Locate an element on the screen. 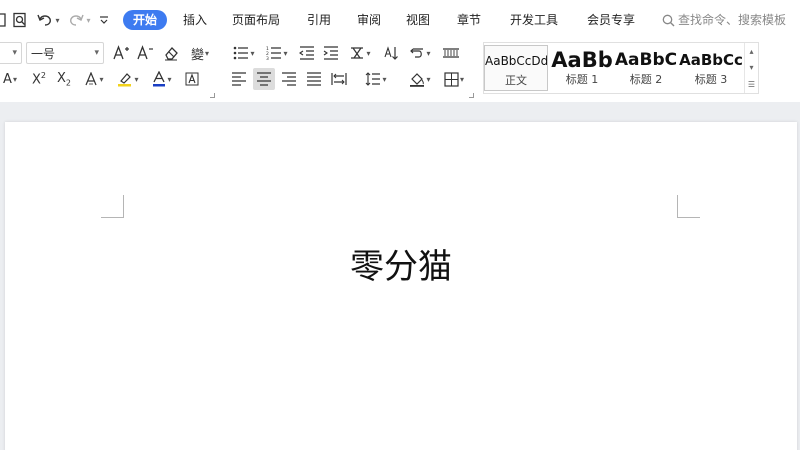 The width and height of the screenshot is (800, 450). style-name-normal: 正文 is located at coordinates (516, 80).